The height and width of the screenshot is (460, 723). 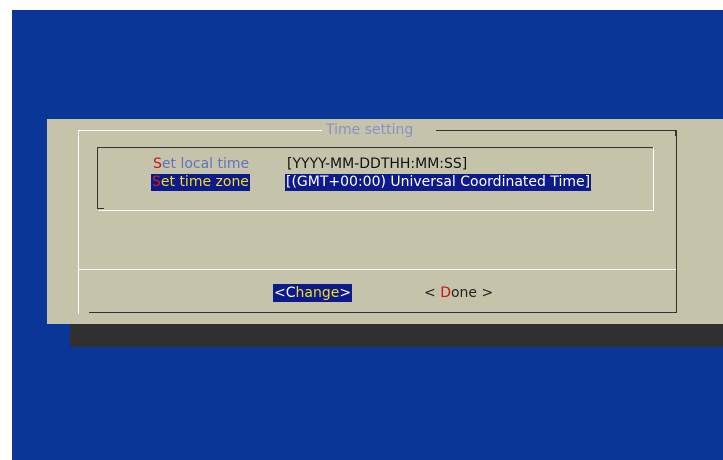 I want to click on set-time-zone-label: Set time zone, so click(x=200, y=182).